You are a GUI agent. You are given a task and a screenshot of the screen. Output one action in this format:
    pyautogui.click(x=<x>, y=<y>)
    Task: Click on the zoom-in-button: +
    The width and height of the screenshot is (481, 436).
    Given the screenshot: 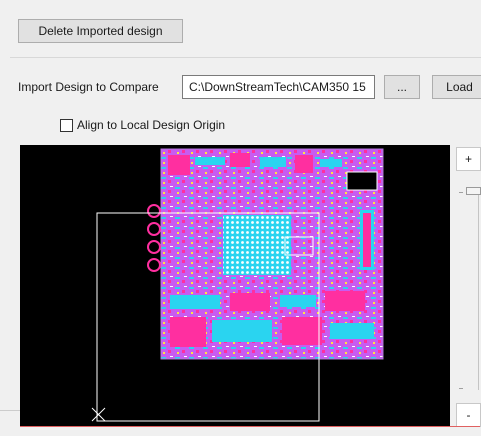 What is the action you would take?
    pyautogui.click(x=468, y=159)
    